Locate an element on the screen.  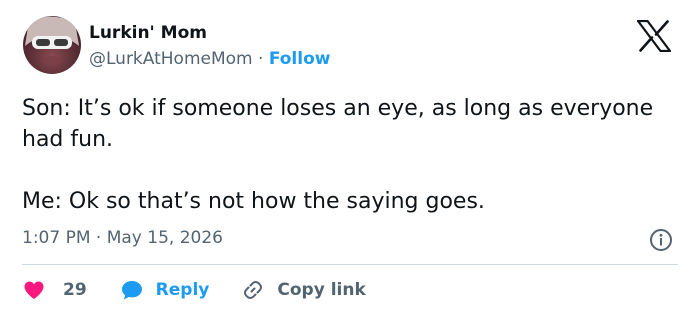
action-bar: 29 Reply Copy link is located at coordinates (194, 290).